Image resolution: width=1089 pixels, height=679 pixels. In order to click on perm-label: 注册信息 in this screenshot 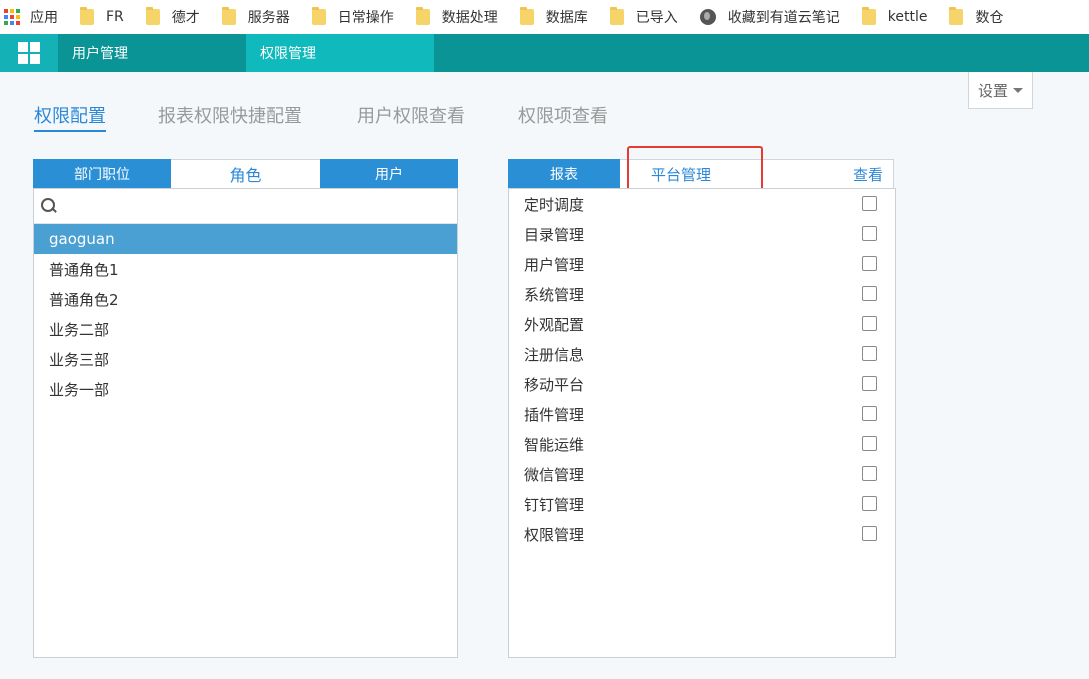, I will do `click(554, 354)`.